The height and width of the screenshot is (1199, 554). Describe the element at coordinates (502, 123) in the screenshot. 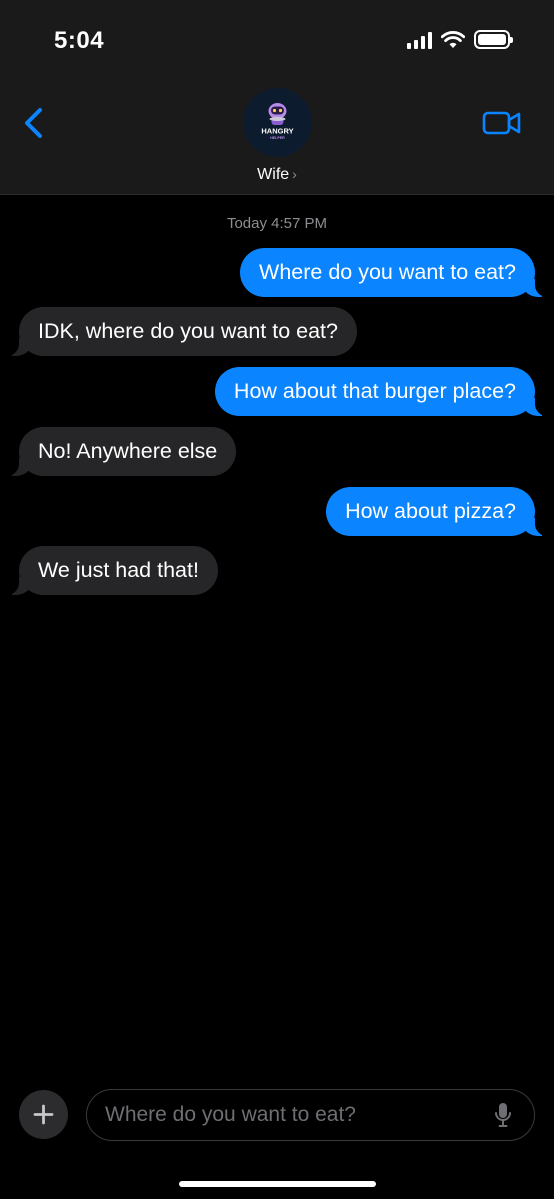

I see `video-call-icon` at that location.